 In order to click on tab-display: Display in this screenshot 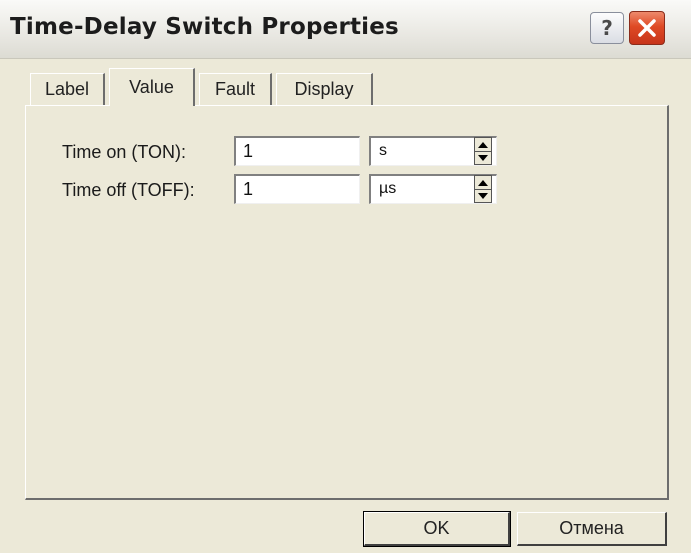, I will do `click(324, 89)`.